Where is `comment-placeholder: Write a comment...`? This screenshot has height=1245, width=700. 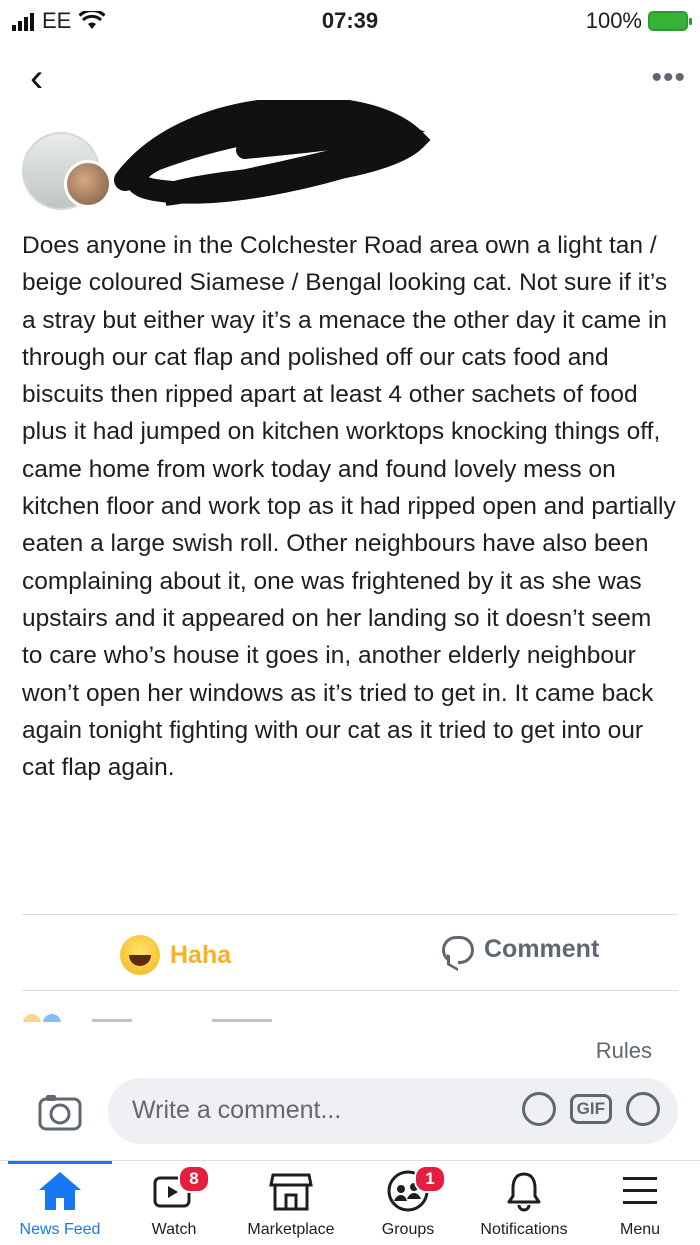 comment-placeholder: Write a comment... is located at coordinates (237, 1110).